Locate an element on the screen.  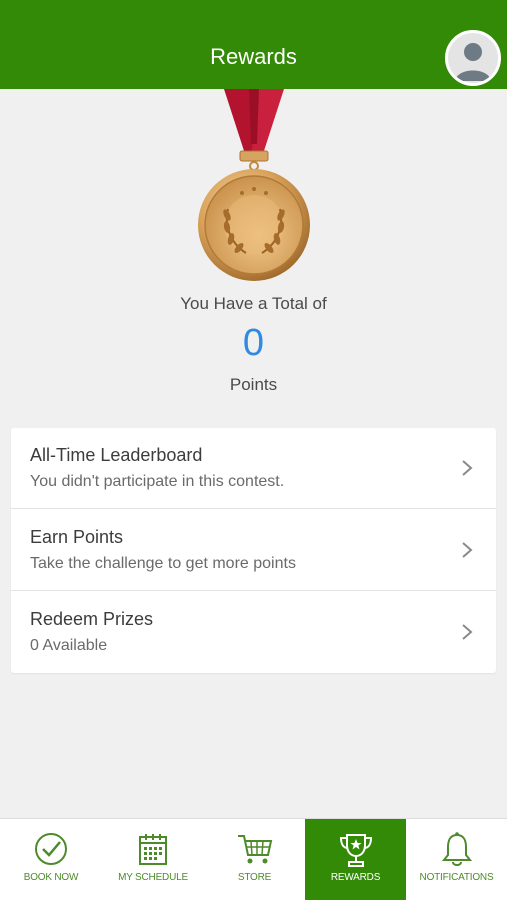
tab-store: STORE is located at coordinates (254, 859).